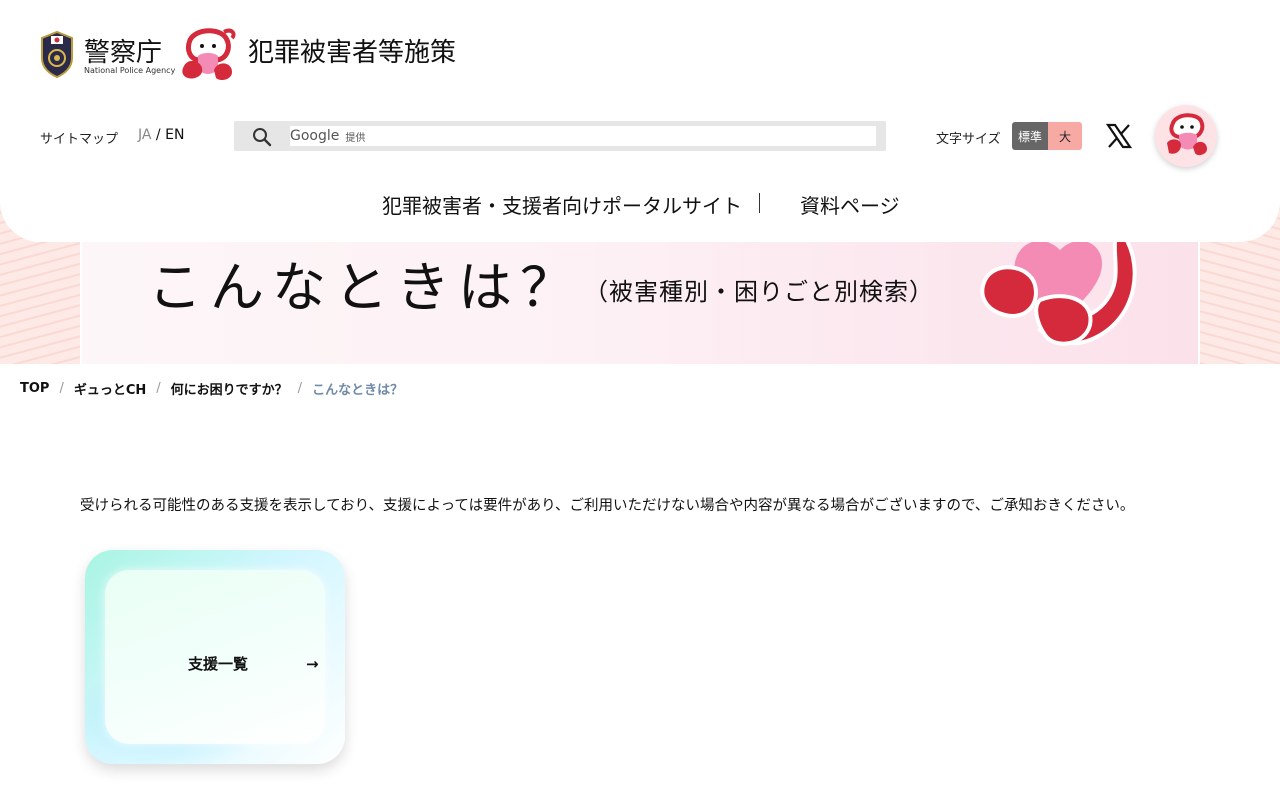 This screenshot has width=1280, height=800. What do you see at coordinates (850, 204) in the screenshot?
I see `nav-documents: 資料ページ` at bounding box center [850, 204].